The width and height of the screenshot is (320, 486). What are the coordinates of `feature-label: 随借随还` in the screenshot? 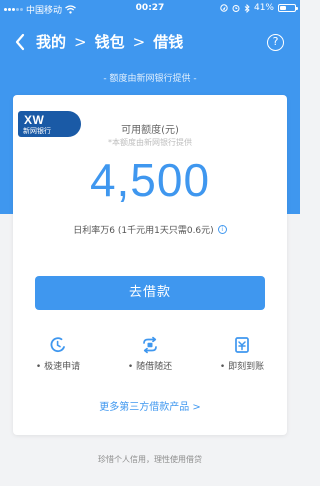 It's located at (150, 365).